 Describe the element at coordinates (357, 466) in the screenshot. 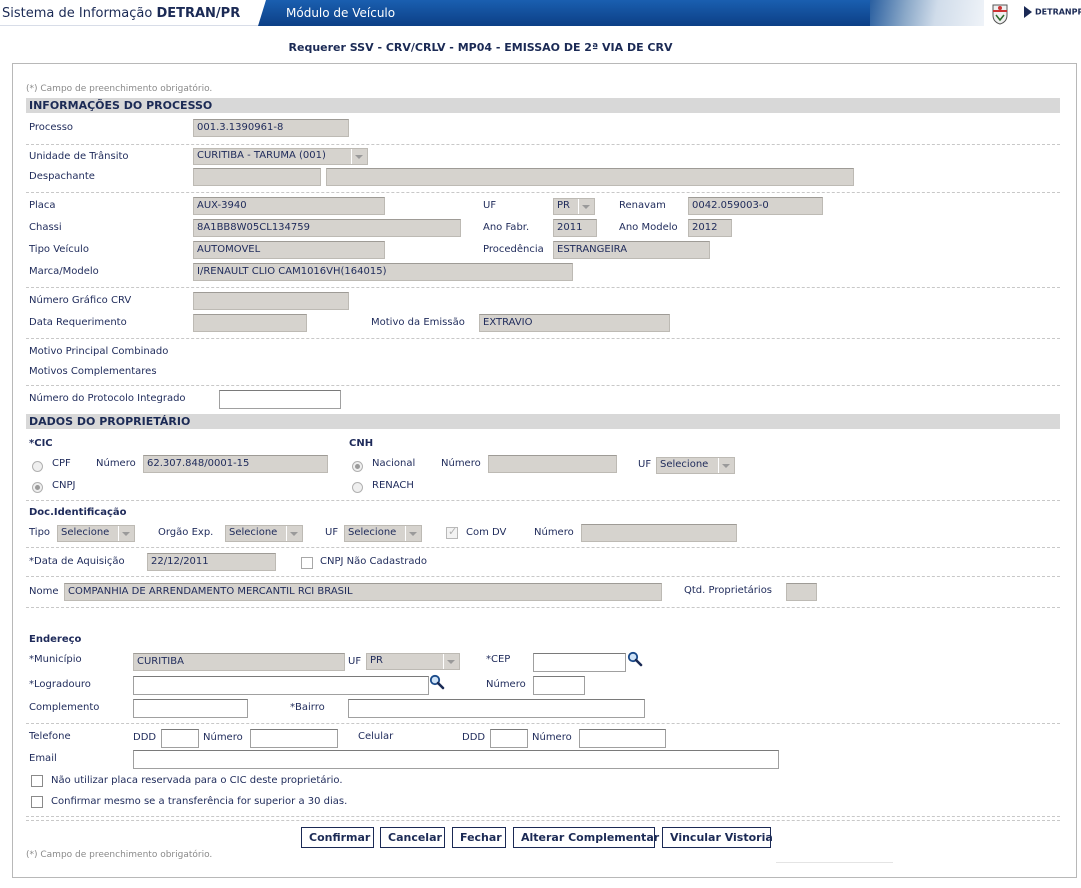

I see `nacional-radio` at that location.